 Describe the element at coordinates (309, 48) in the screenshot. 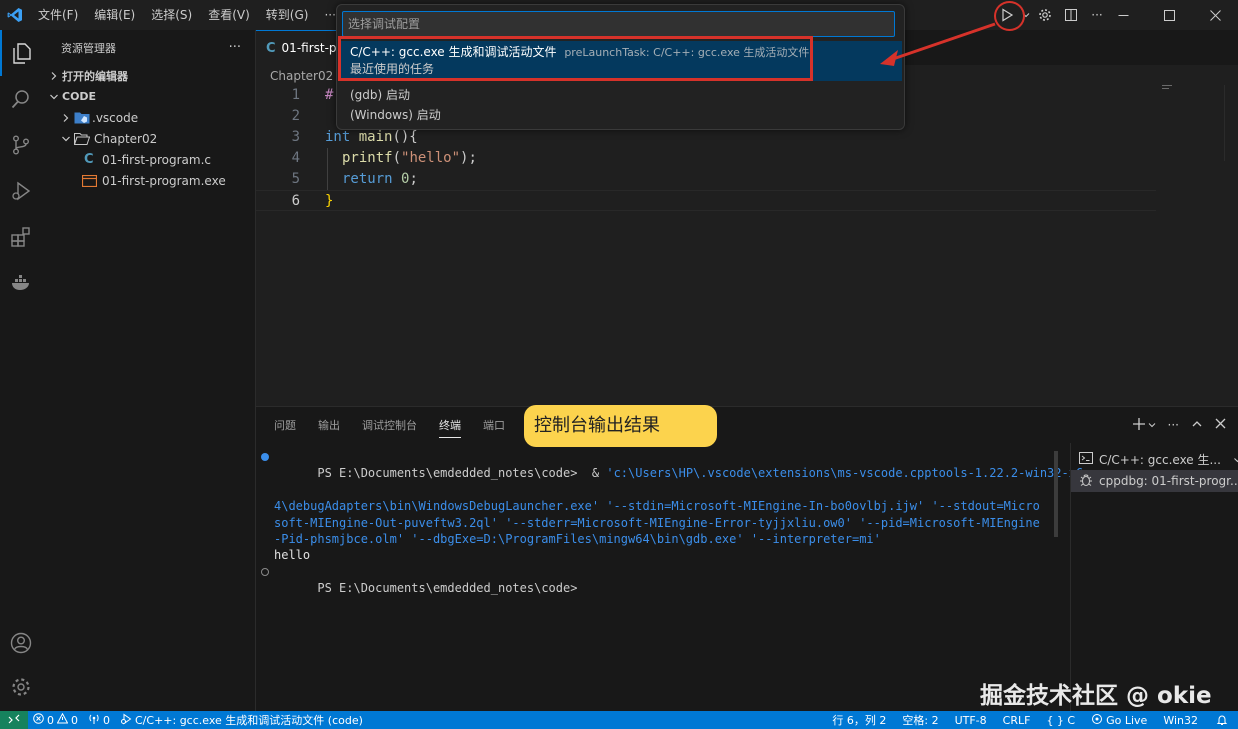

I see `tab-label: 01-first-p` at that location.